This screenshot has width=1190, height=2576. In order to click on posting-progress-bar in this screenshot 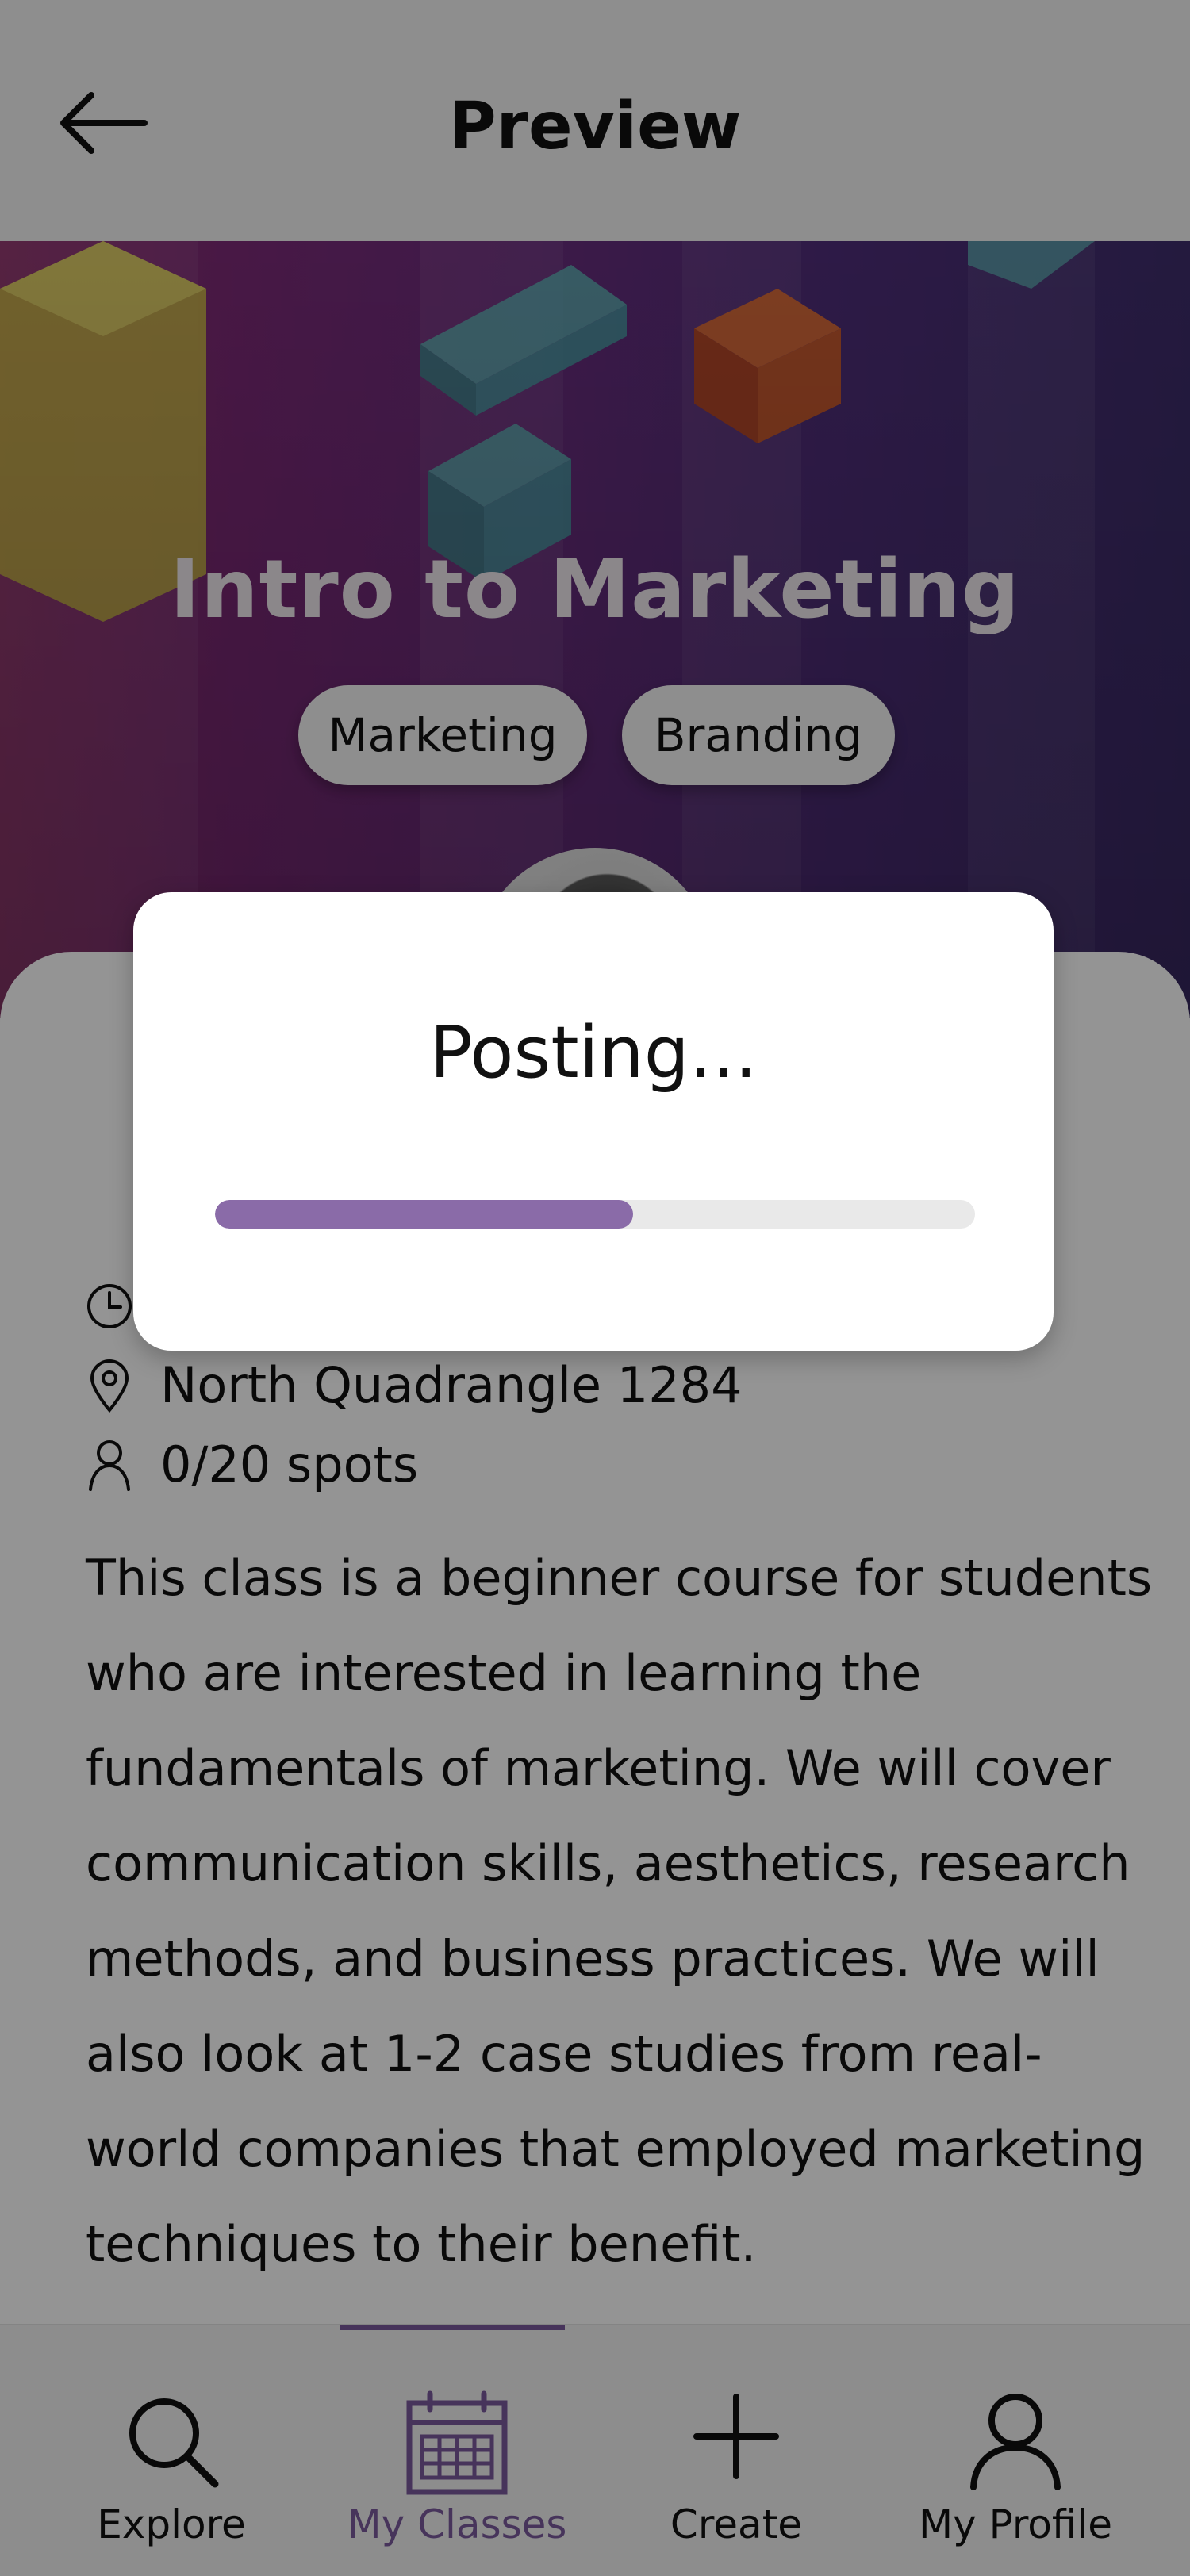, I will do `click(595, 1214)`.